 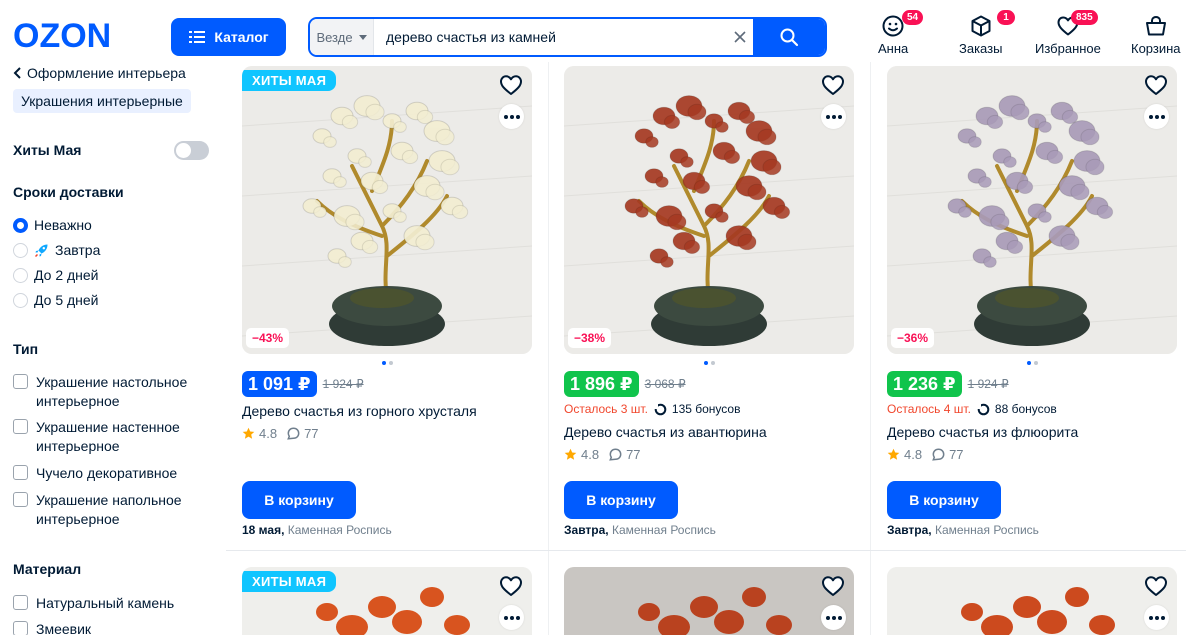 What do you see at coordinates (982, 432) in the screenshot?
I see `product-title: Дерево счастья из флюорита` at bounding box center [982, 432].